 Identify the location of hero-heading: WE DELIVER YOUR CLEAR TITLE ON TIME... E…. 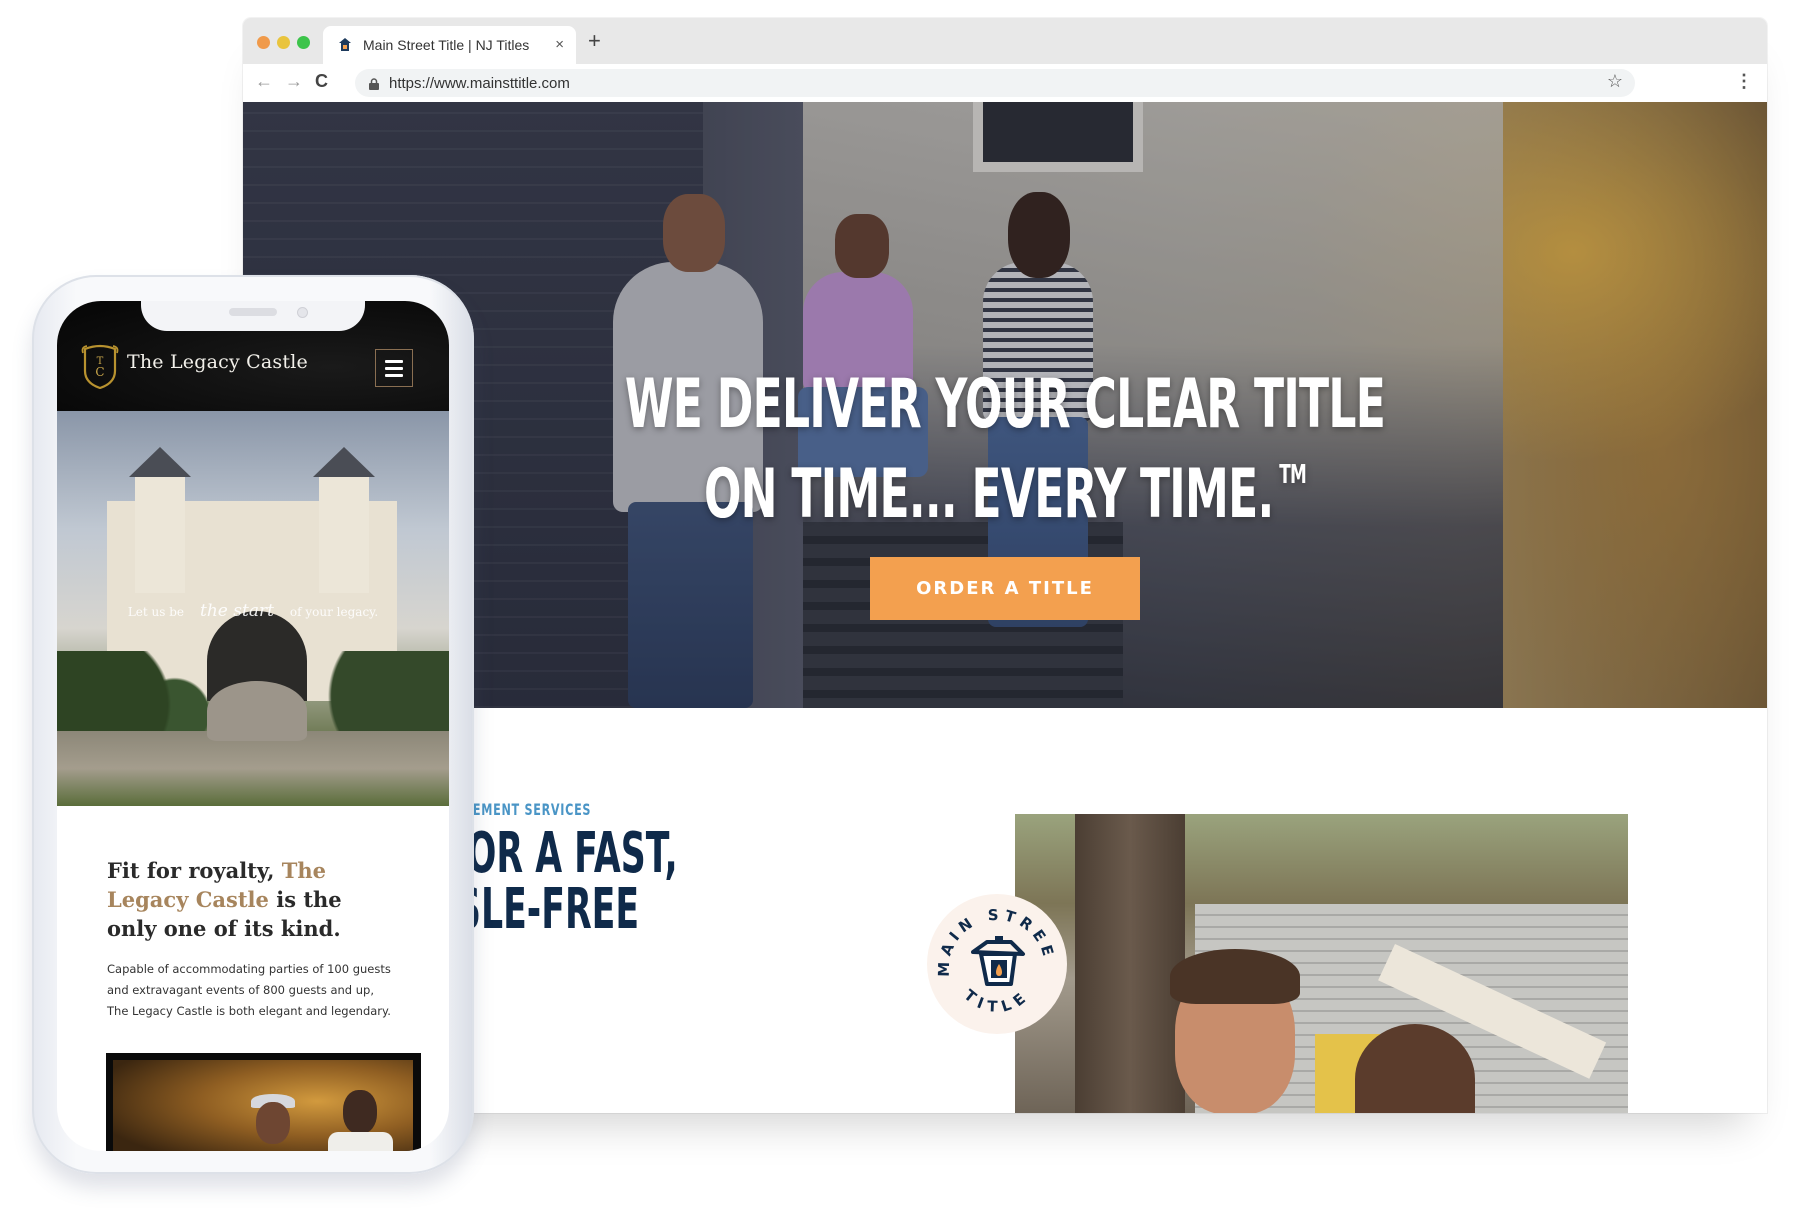
(1004, 450).